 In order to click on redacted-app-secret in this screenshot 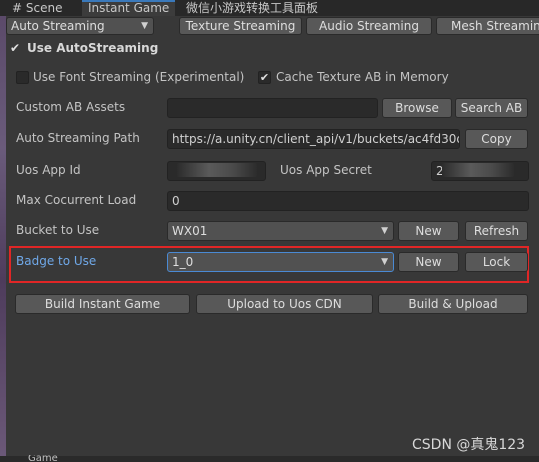, I will do `click(478, 170)`.